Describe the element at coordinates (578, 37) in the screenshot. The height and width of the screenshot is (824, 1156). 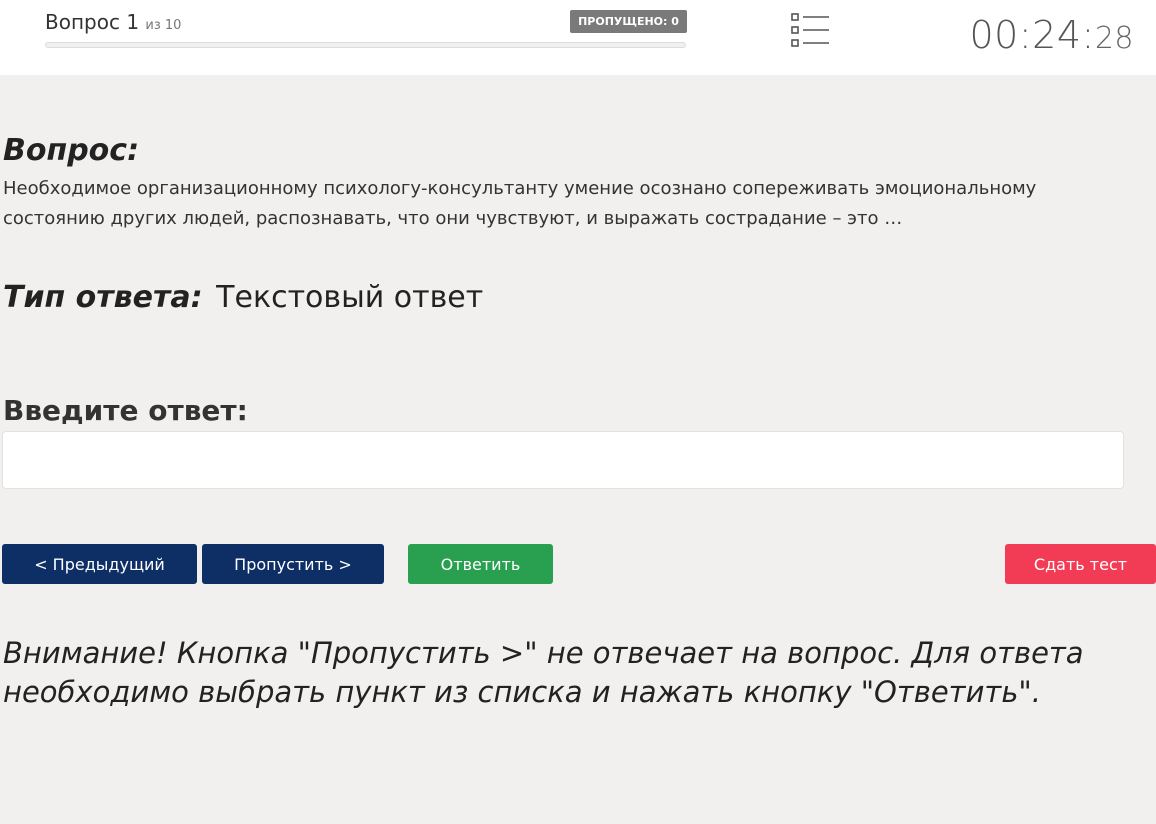
I see `header-bar: Вопрос 1 из 10 ПРОПУЩЕНО: 0 00:24:28` at that location.